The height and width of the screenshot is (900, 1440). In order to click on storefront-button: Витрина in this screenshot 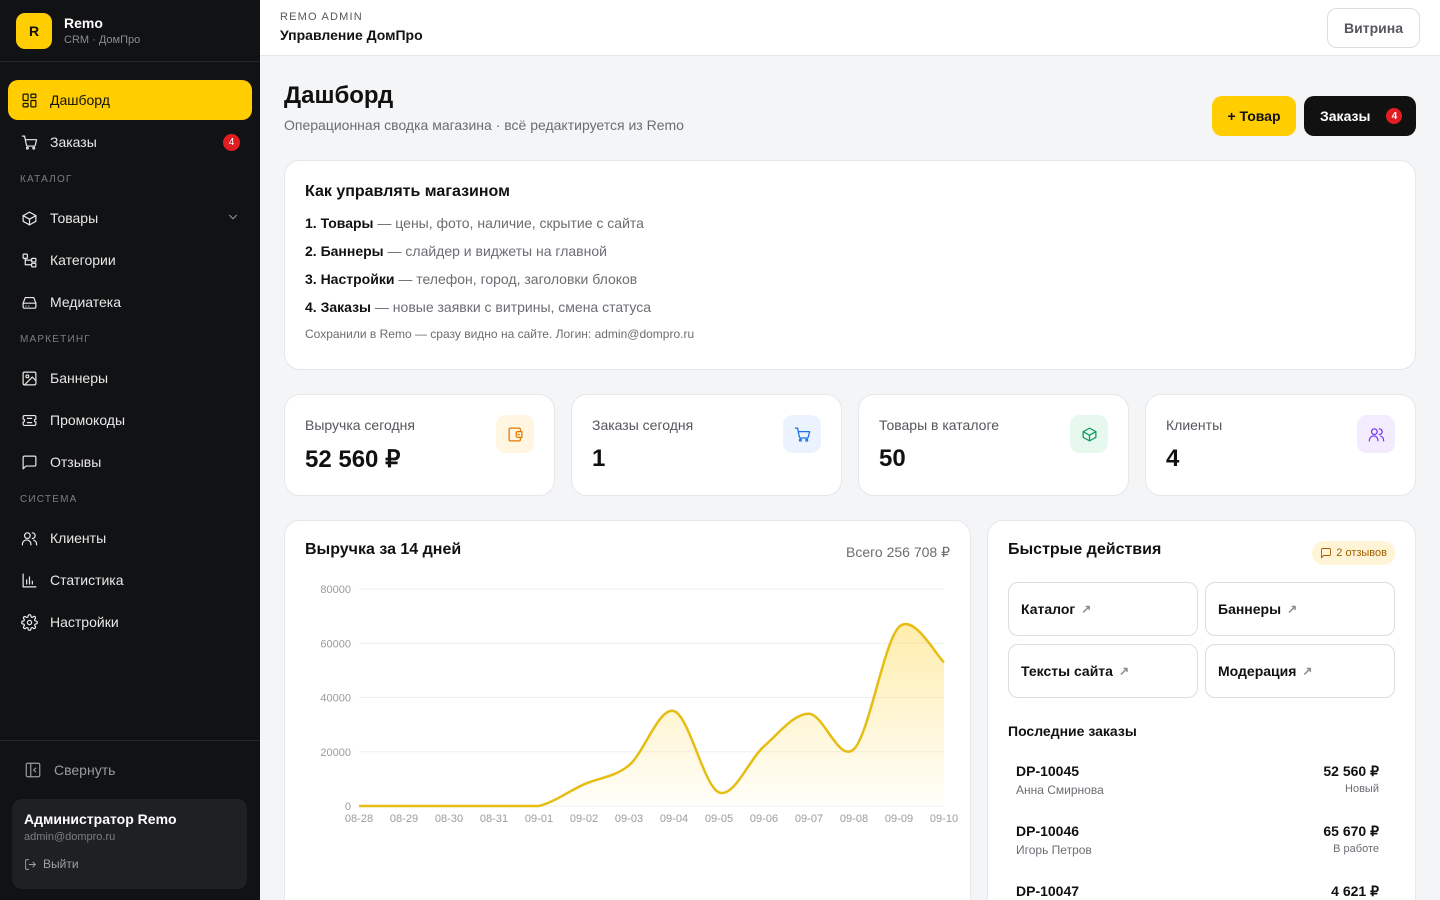, I will do `click(1373, 28)`.